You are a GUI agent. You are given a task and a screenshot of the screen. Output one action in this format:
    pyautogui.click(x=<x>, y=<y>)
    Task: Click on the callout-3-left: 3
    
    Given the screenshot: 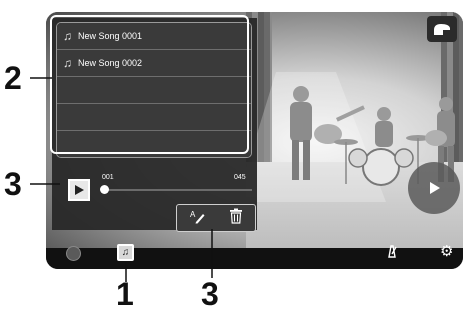 What is the action you would take?
    pyautogui.click(x=13, y=184)
    